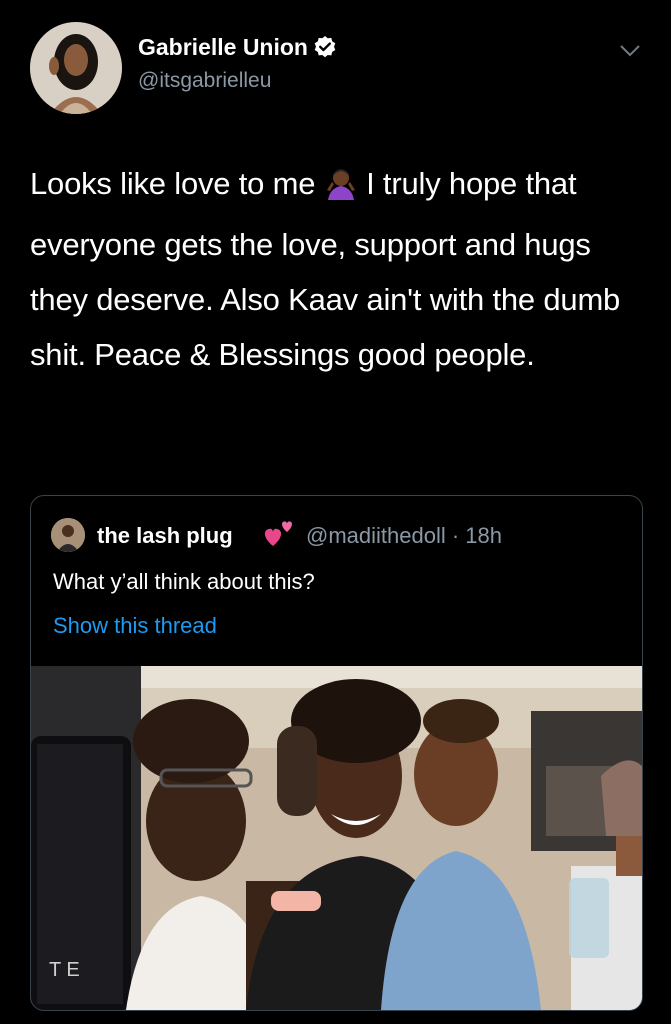 The width and height of the screenshot is (671, 1024). What do you see at coordinates (184, 581) in the screenshot?
I see `quoted-tweet-text: What y’all think about this?` at bounding box center [184, 581].